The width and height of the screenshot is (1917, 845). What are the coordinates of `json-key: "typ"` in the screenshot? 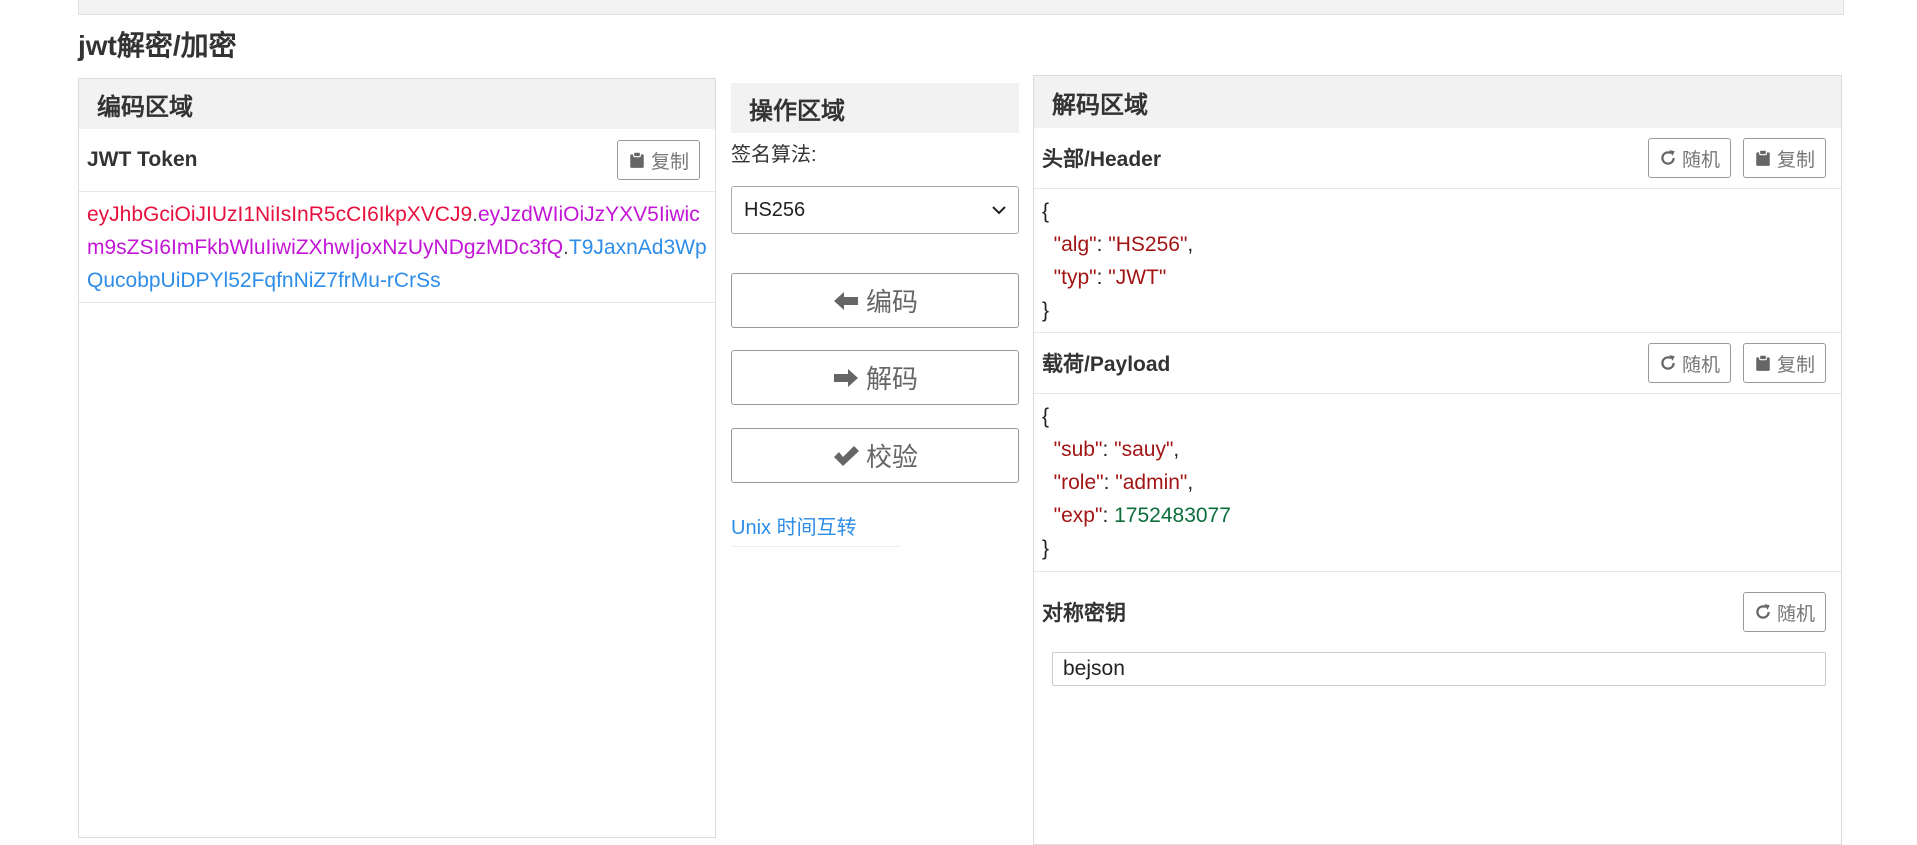 It's located at (1075, 277).